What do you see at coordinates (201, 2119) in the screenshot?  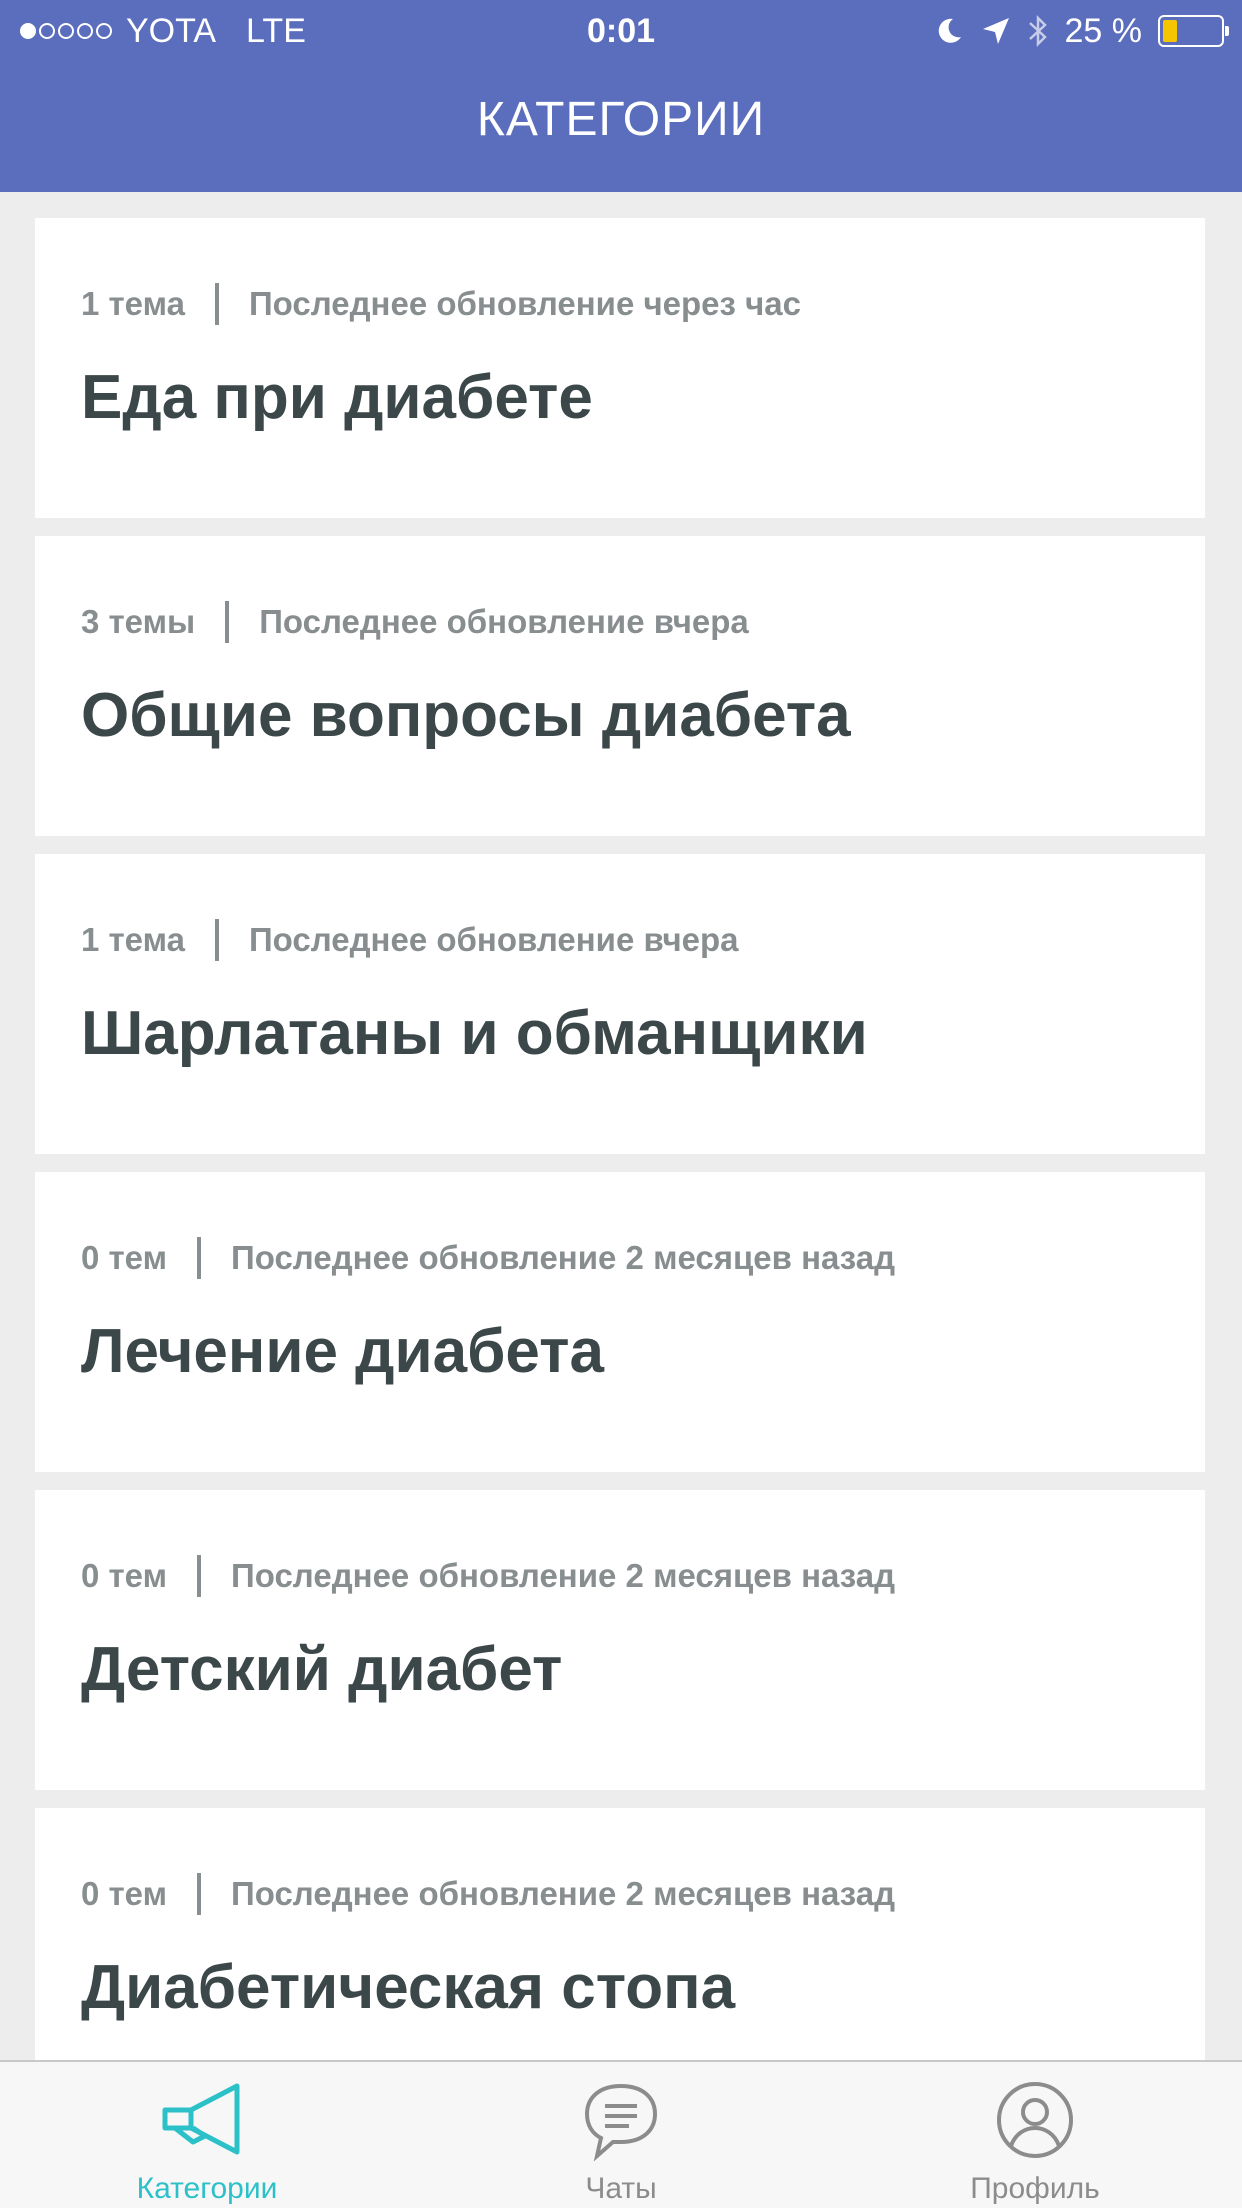 I see `megaphone-icon` at bounding box center [201, 2119].